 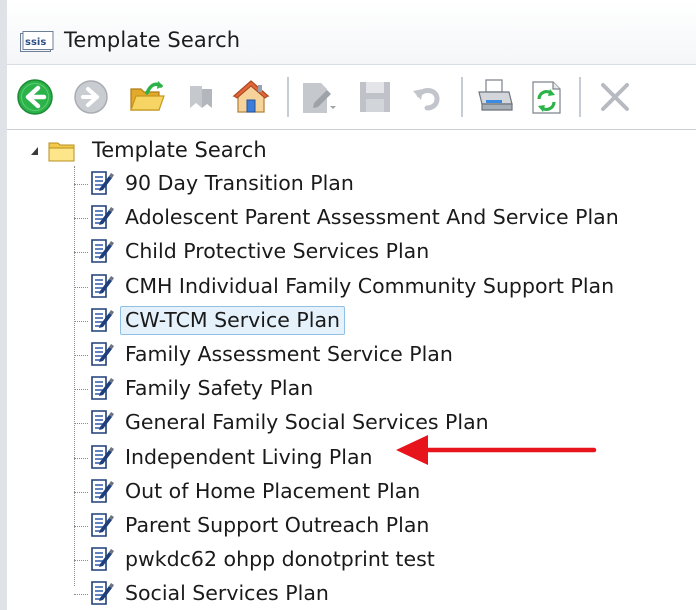 I want to click on tree-item: Family Safety Plan, so click(x=384, y=388).